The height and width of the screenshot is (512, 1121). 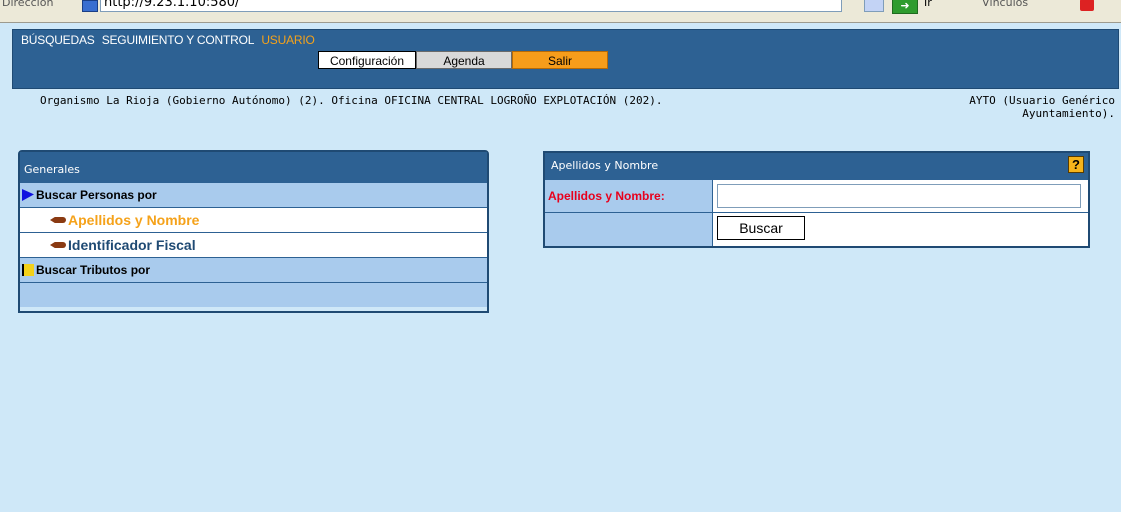 What do you see at coordinates (253, 269) in the screenshot?
I see `menu-section-buscar-tributos: Buscar Tributos por` at bounding box center [253, 269].